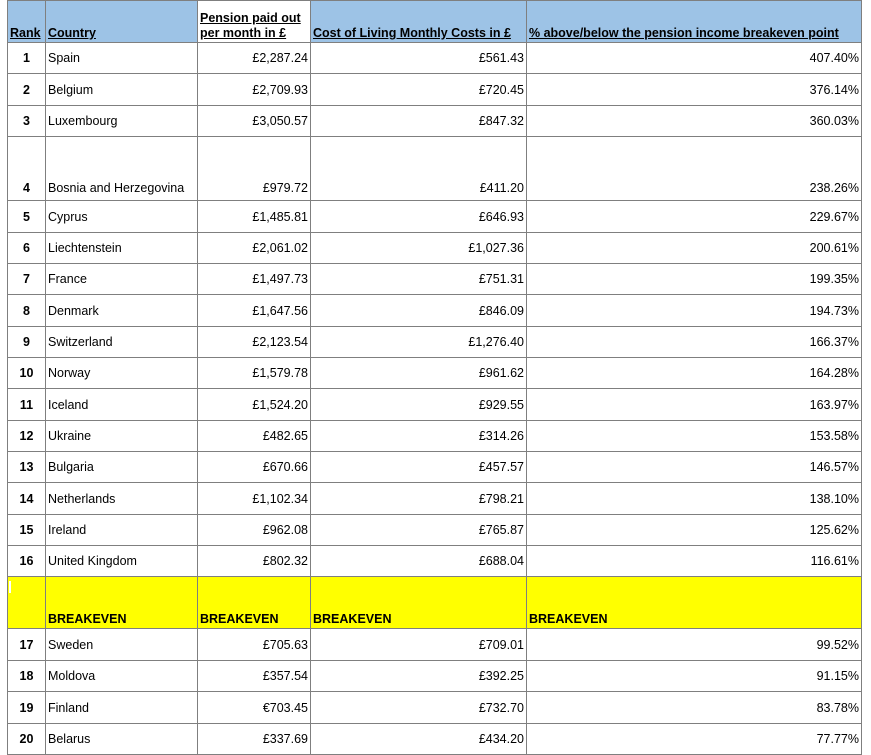 The height and width of the screenshot is (755, 871). I want to click on pension-cell: £1,497.73, so click(254, 279).